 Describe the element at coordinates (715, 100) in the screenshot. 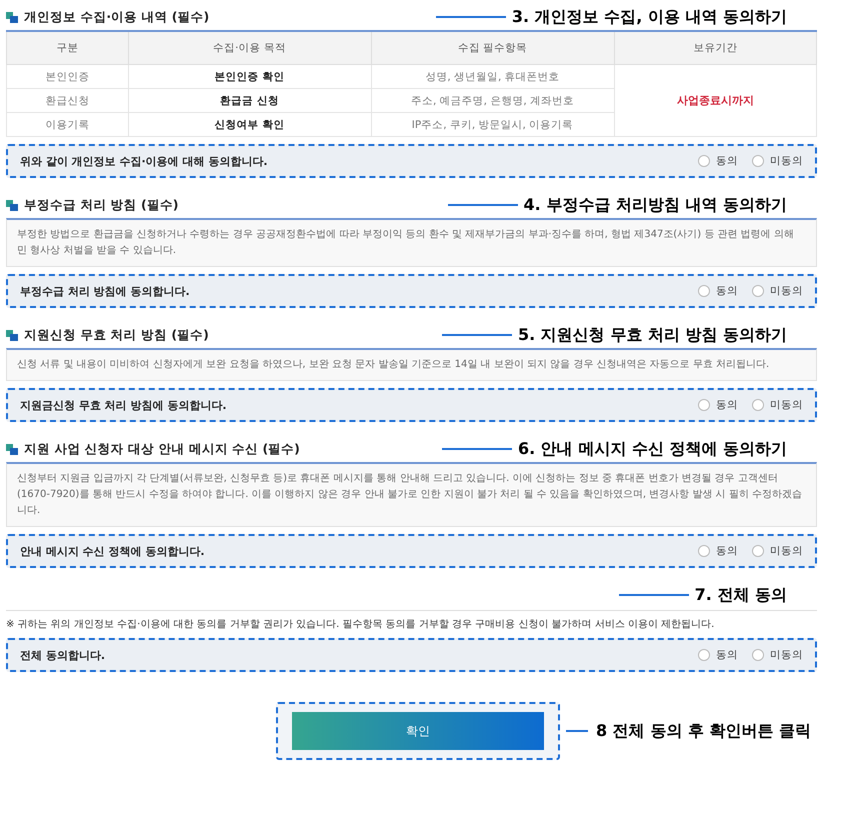

I see `retention-cell: 사업종료시까지` at that location.